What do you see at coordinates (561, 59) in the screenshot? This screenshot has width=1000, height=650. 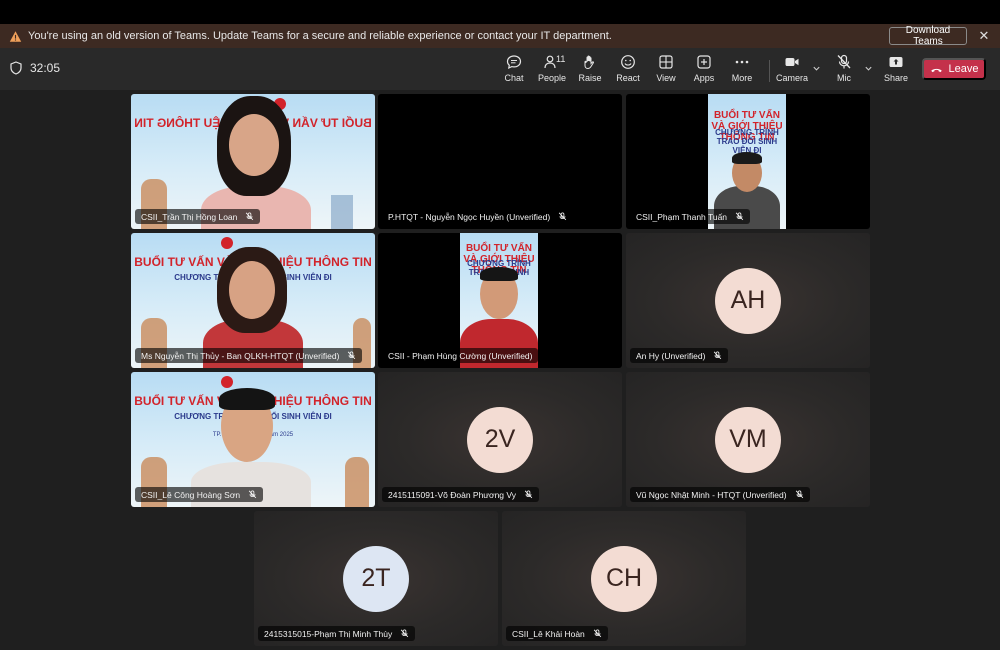 I see `people-count: 11` at bounding box center [561, 59].